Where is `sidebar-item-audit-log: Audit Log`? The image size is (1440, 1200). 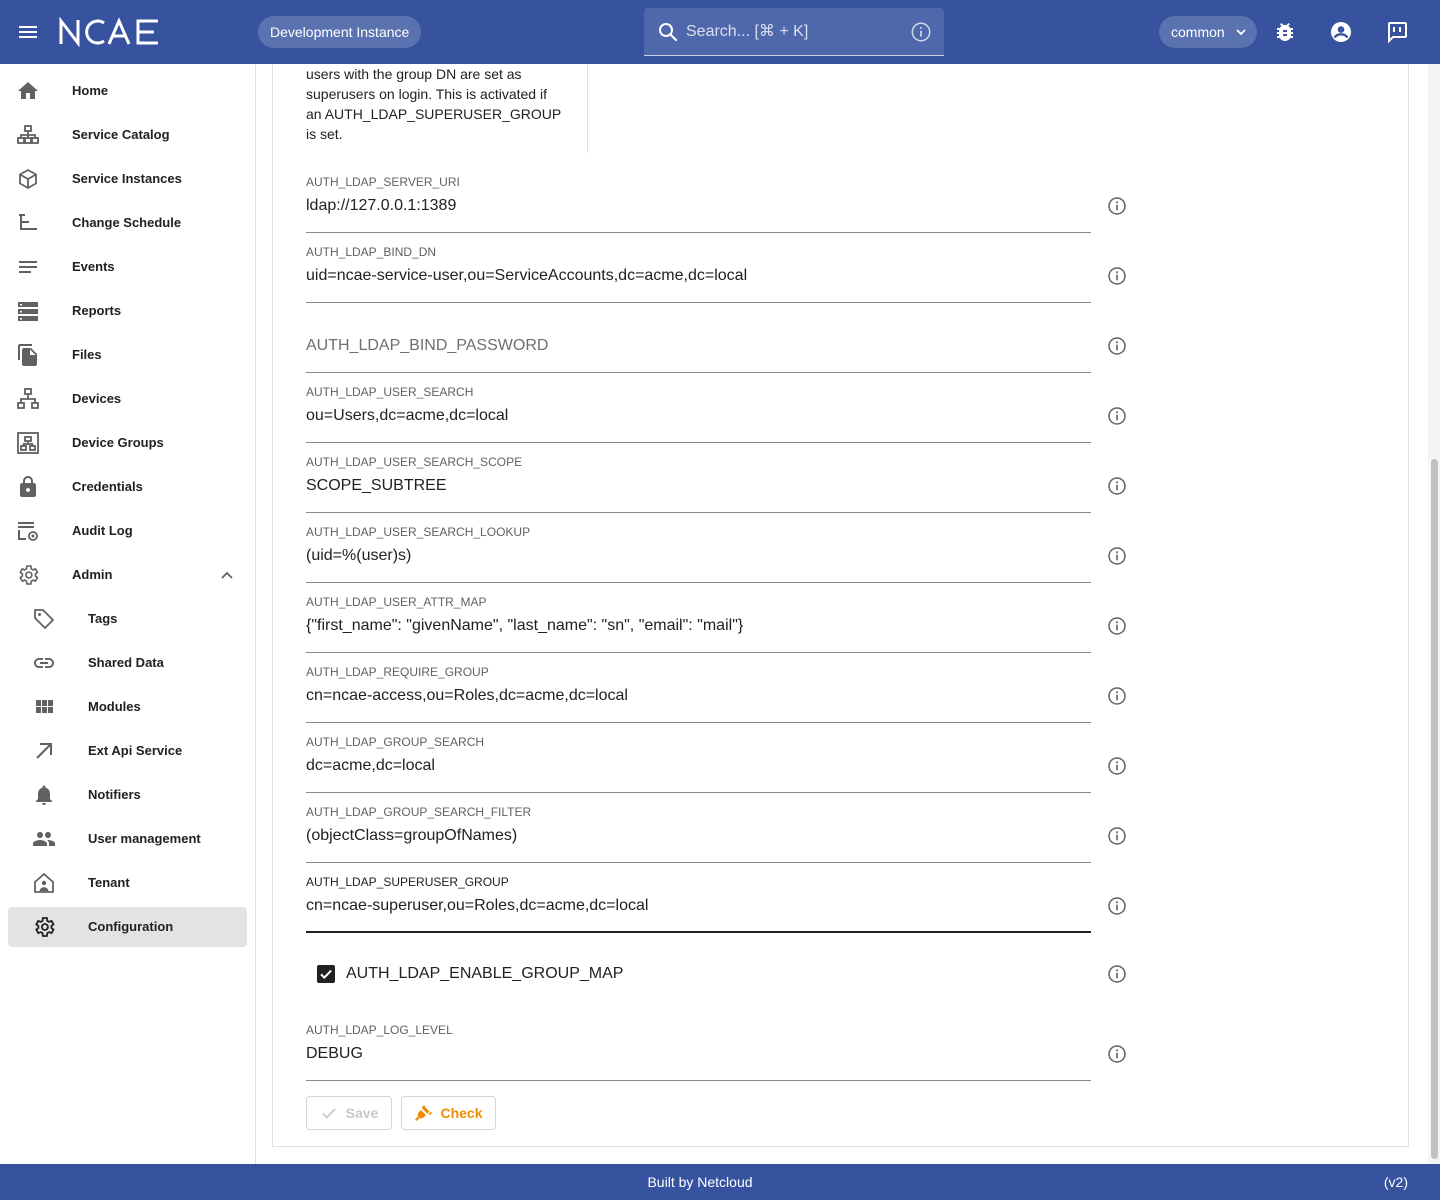 sidebar-item-audit-log: Audit Log is located at coordinates (127, 531).